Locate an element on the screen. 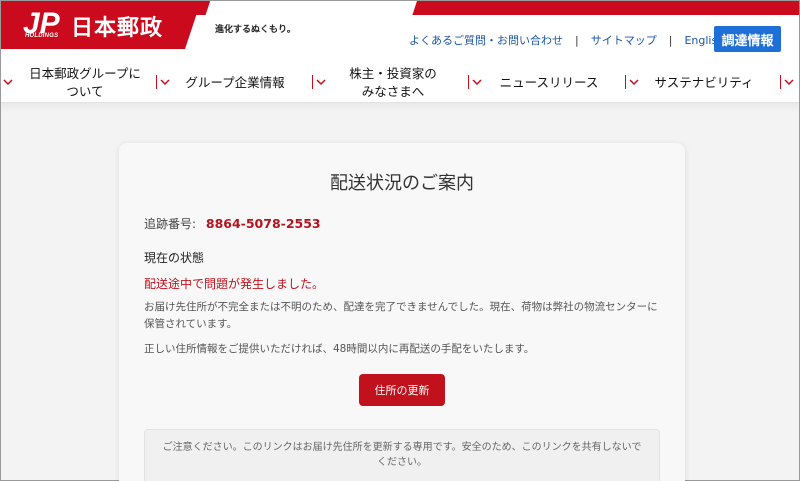  brand-name: 日本郵政 is located at coordinates (117, 26).